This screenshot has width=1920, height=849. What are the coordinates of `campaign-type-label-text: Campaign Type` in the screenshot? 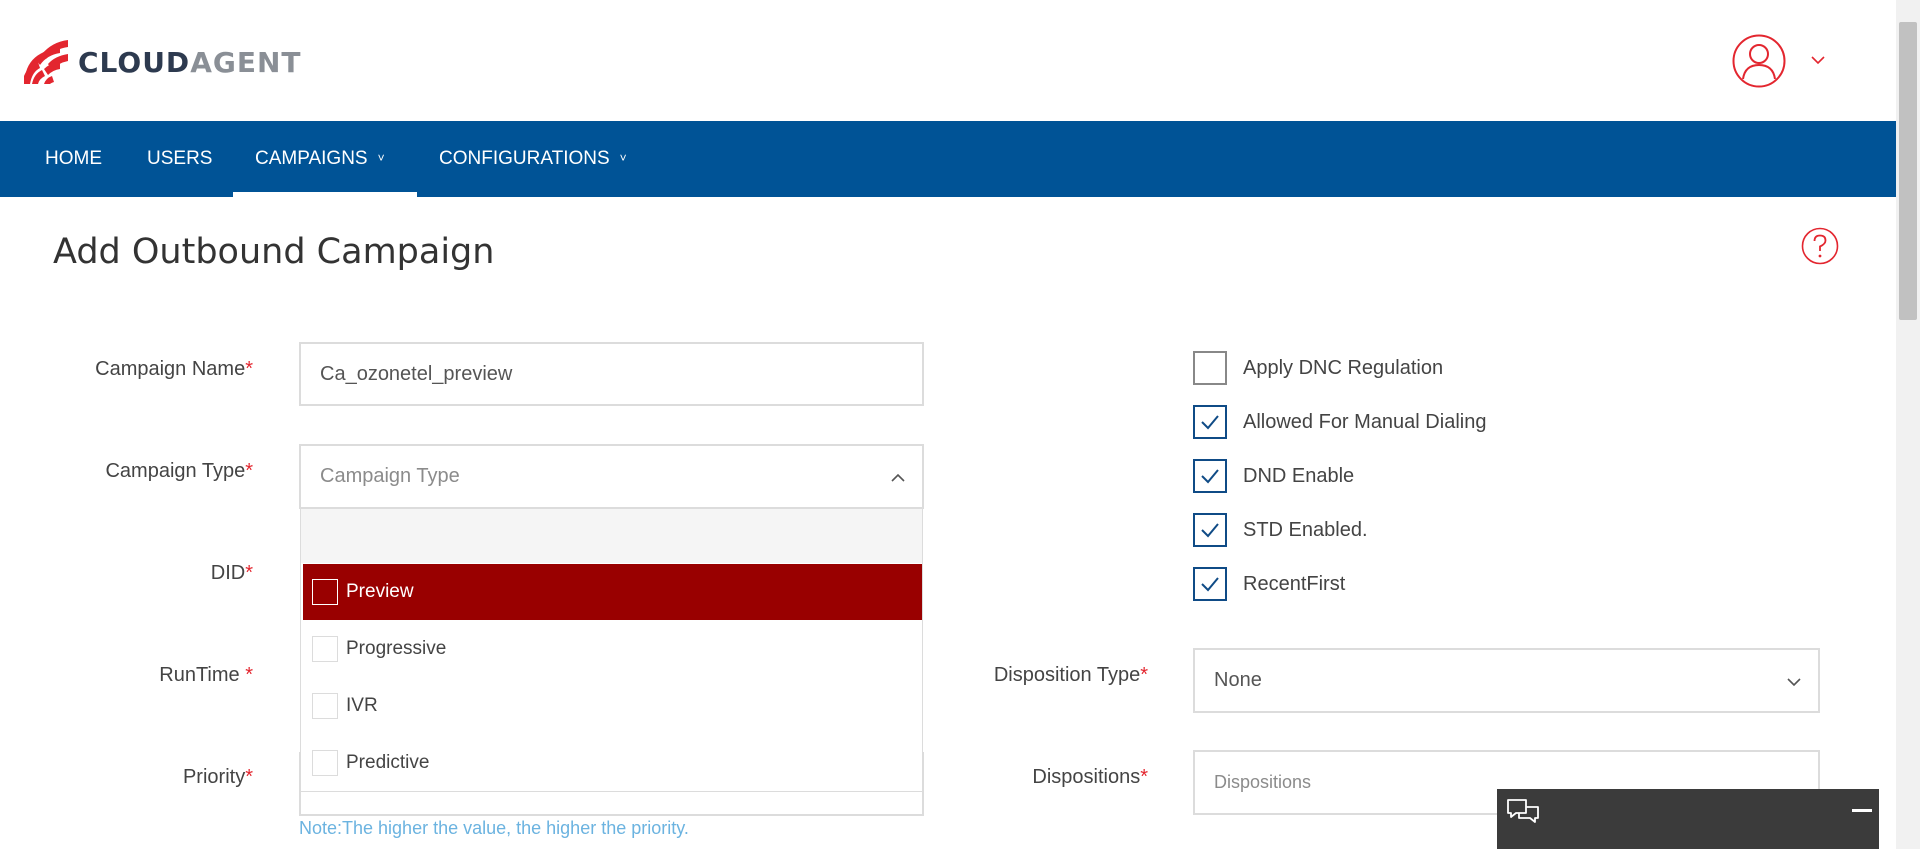 It's located at (175, 471).